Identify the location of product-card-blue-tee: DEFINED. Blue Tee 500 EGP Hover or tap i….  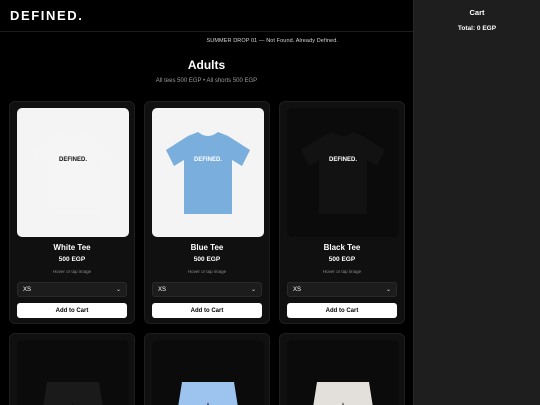
(207, 212).